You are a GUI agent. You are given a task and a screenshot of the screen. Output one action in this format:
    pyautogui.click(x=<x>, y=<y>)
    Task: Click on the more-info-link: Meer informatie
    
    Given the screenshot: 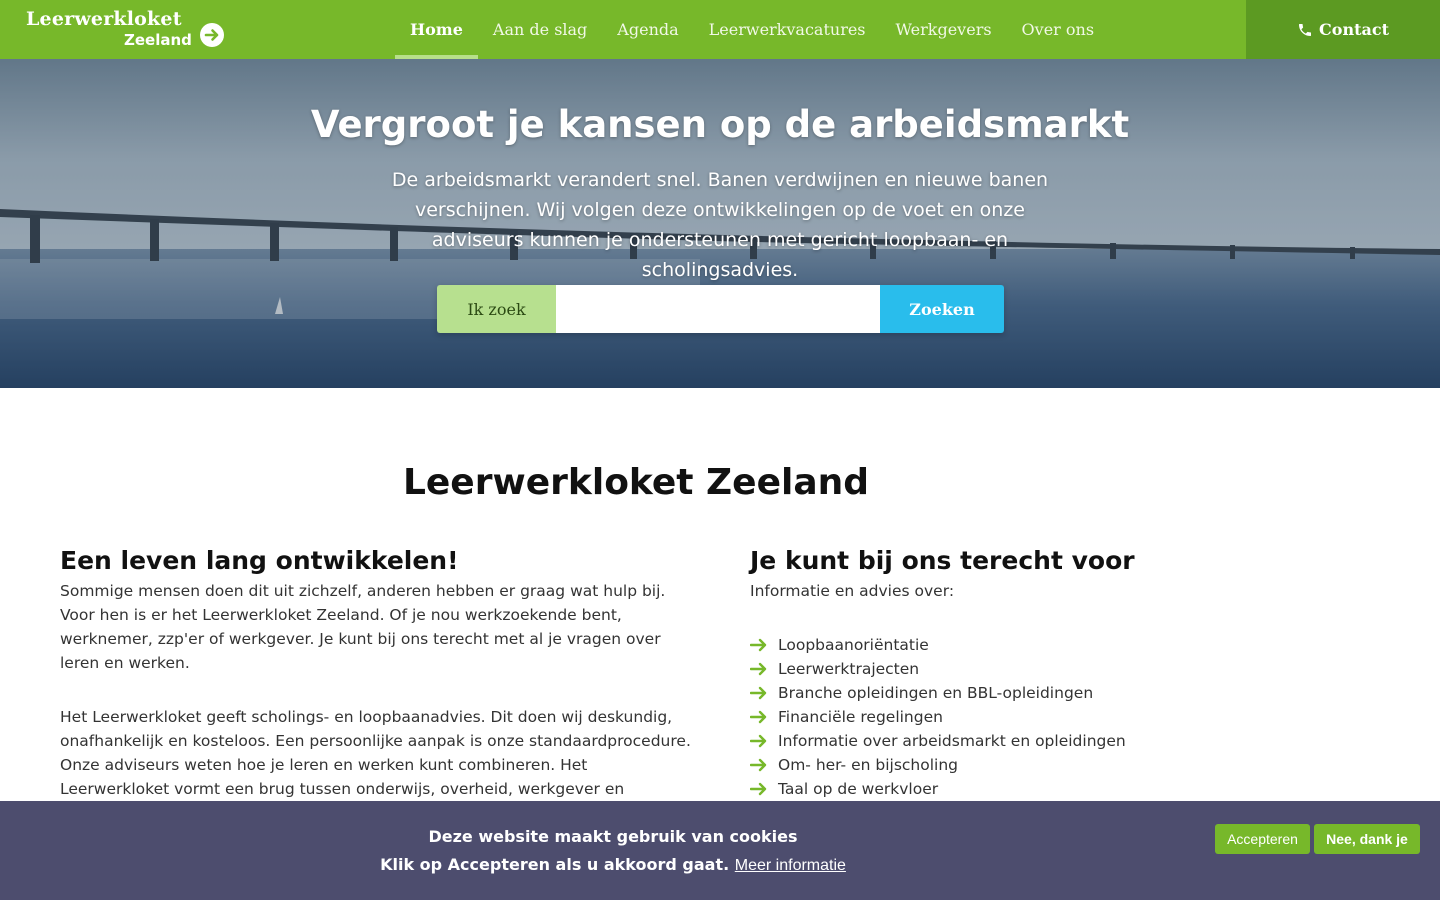 What is the action you would take?
    pyautogui.click(x=790, y=865)
    